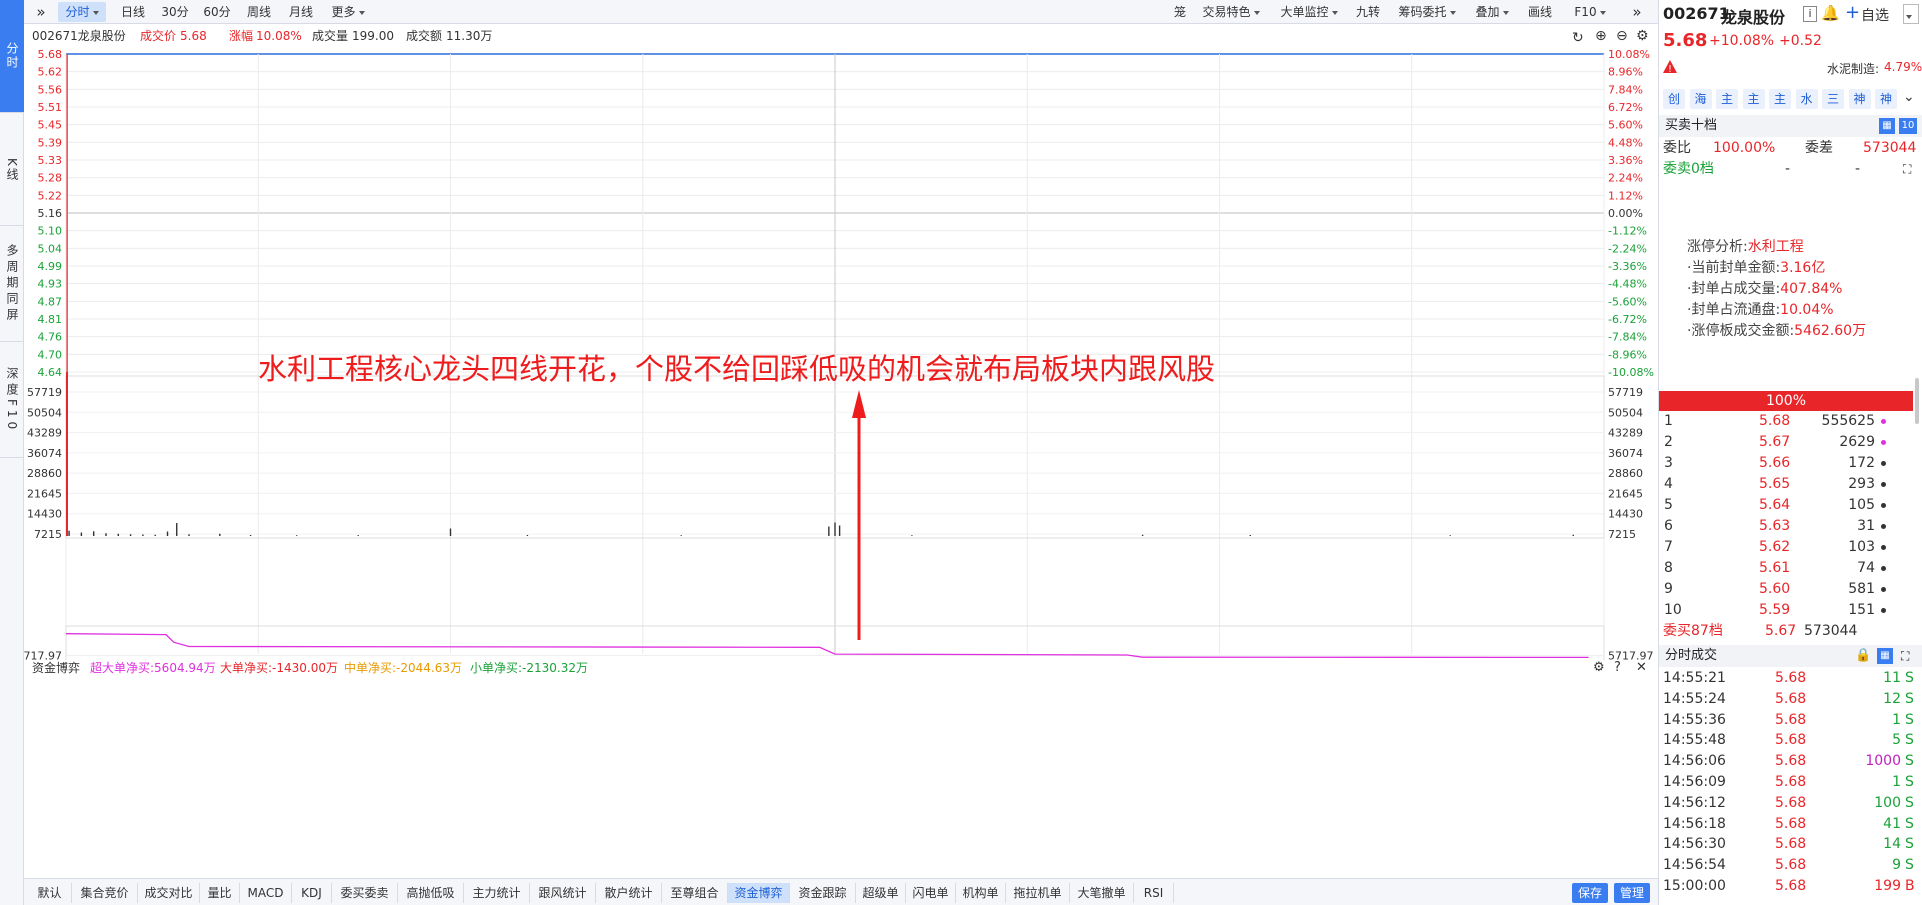  Describe the element at coordinates (1791, 886) in the screenshot. I see `trade-price: 5.68` at that location.